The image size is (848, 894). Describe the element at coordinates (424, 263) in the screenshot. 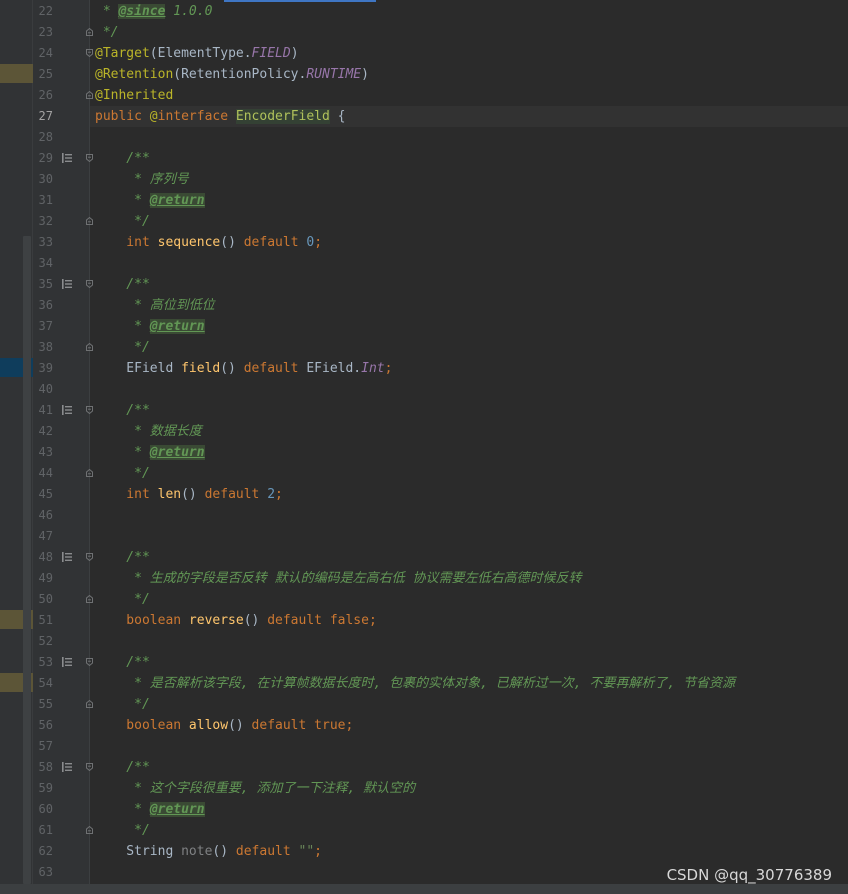

I see `code-line: 34` at that location.